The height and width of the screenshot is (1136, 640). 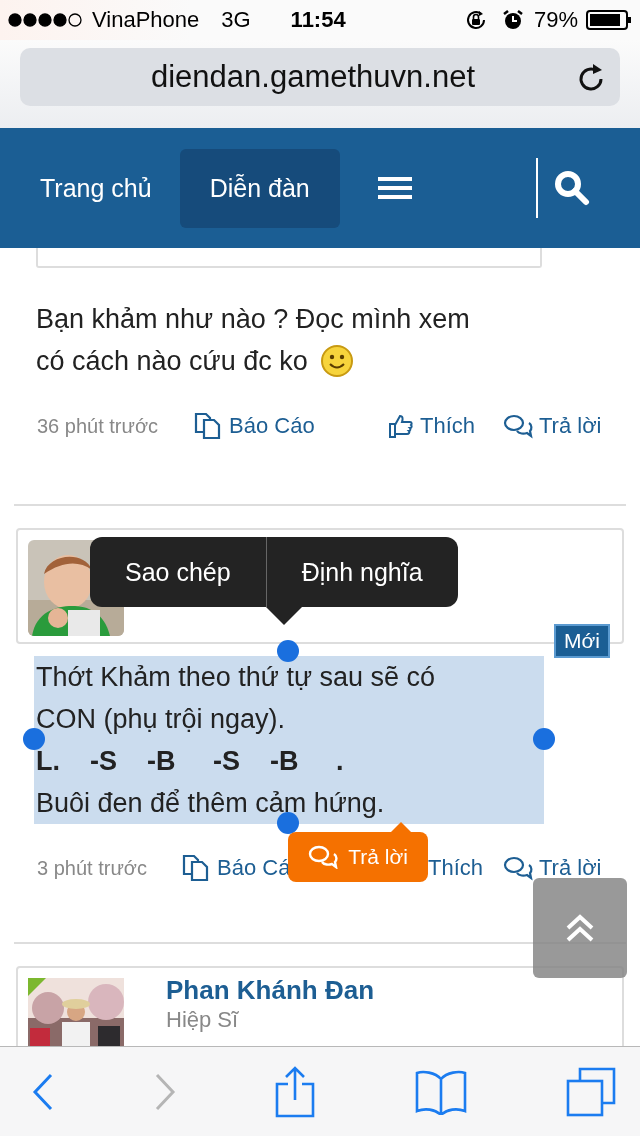 What do you see at coordinates (259, 188) in the screenshot?
I see `nav-tab: Diễn đàn` at bounding box center [259, 188].